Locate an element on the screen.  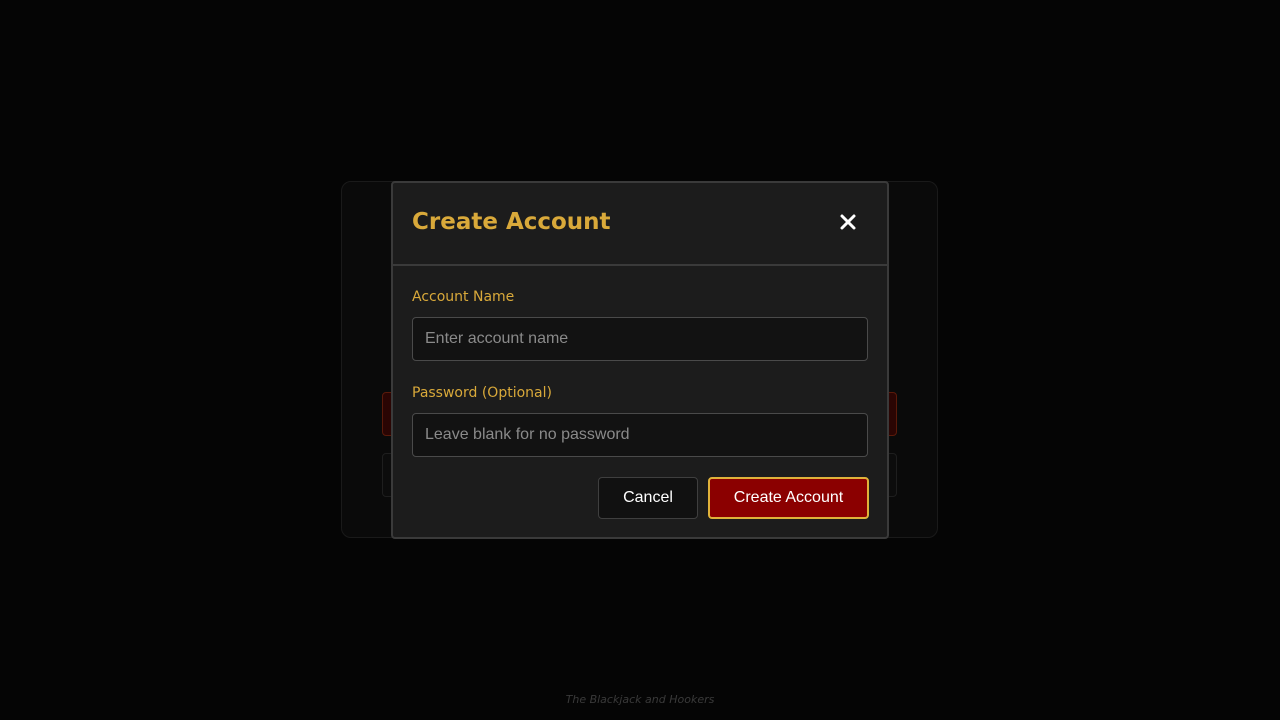
password-label: Password (Optional) is located at coordinates (482, 393).